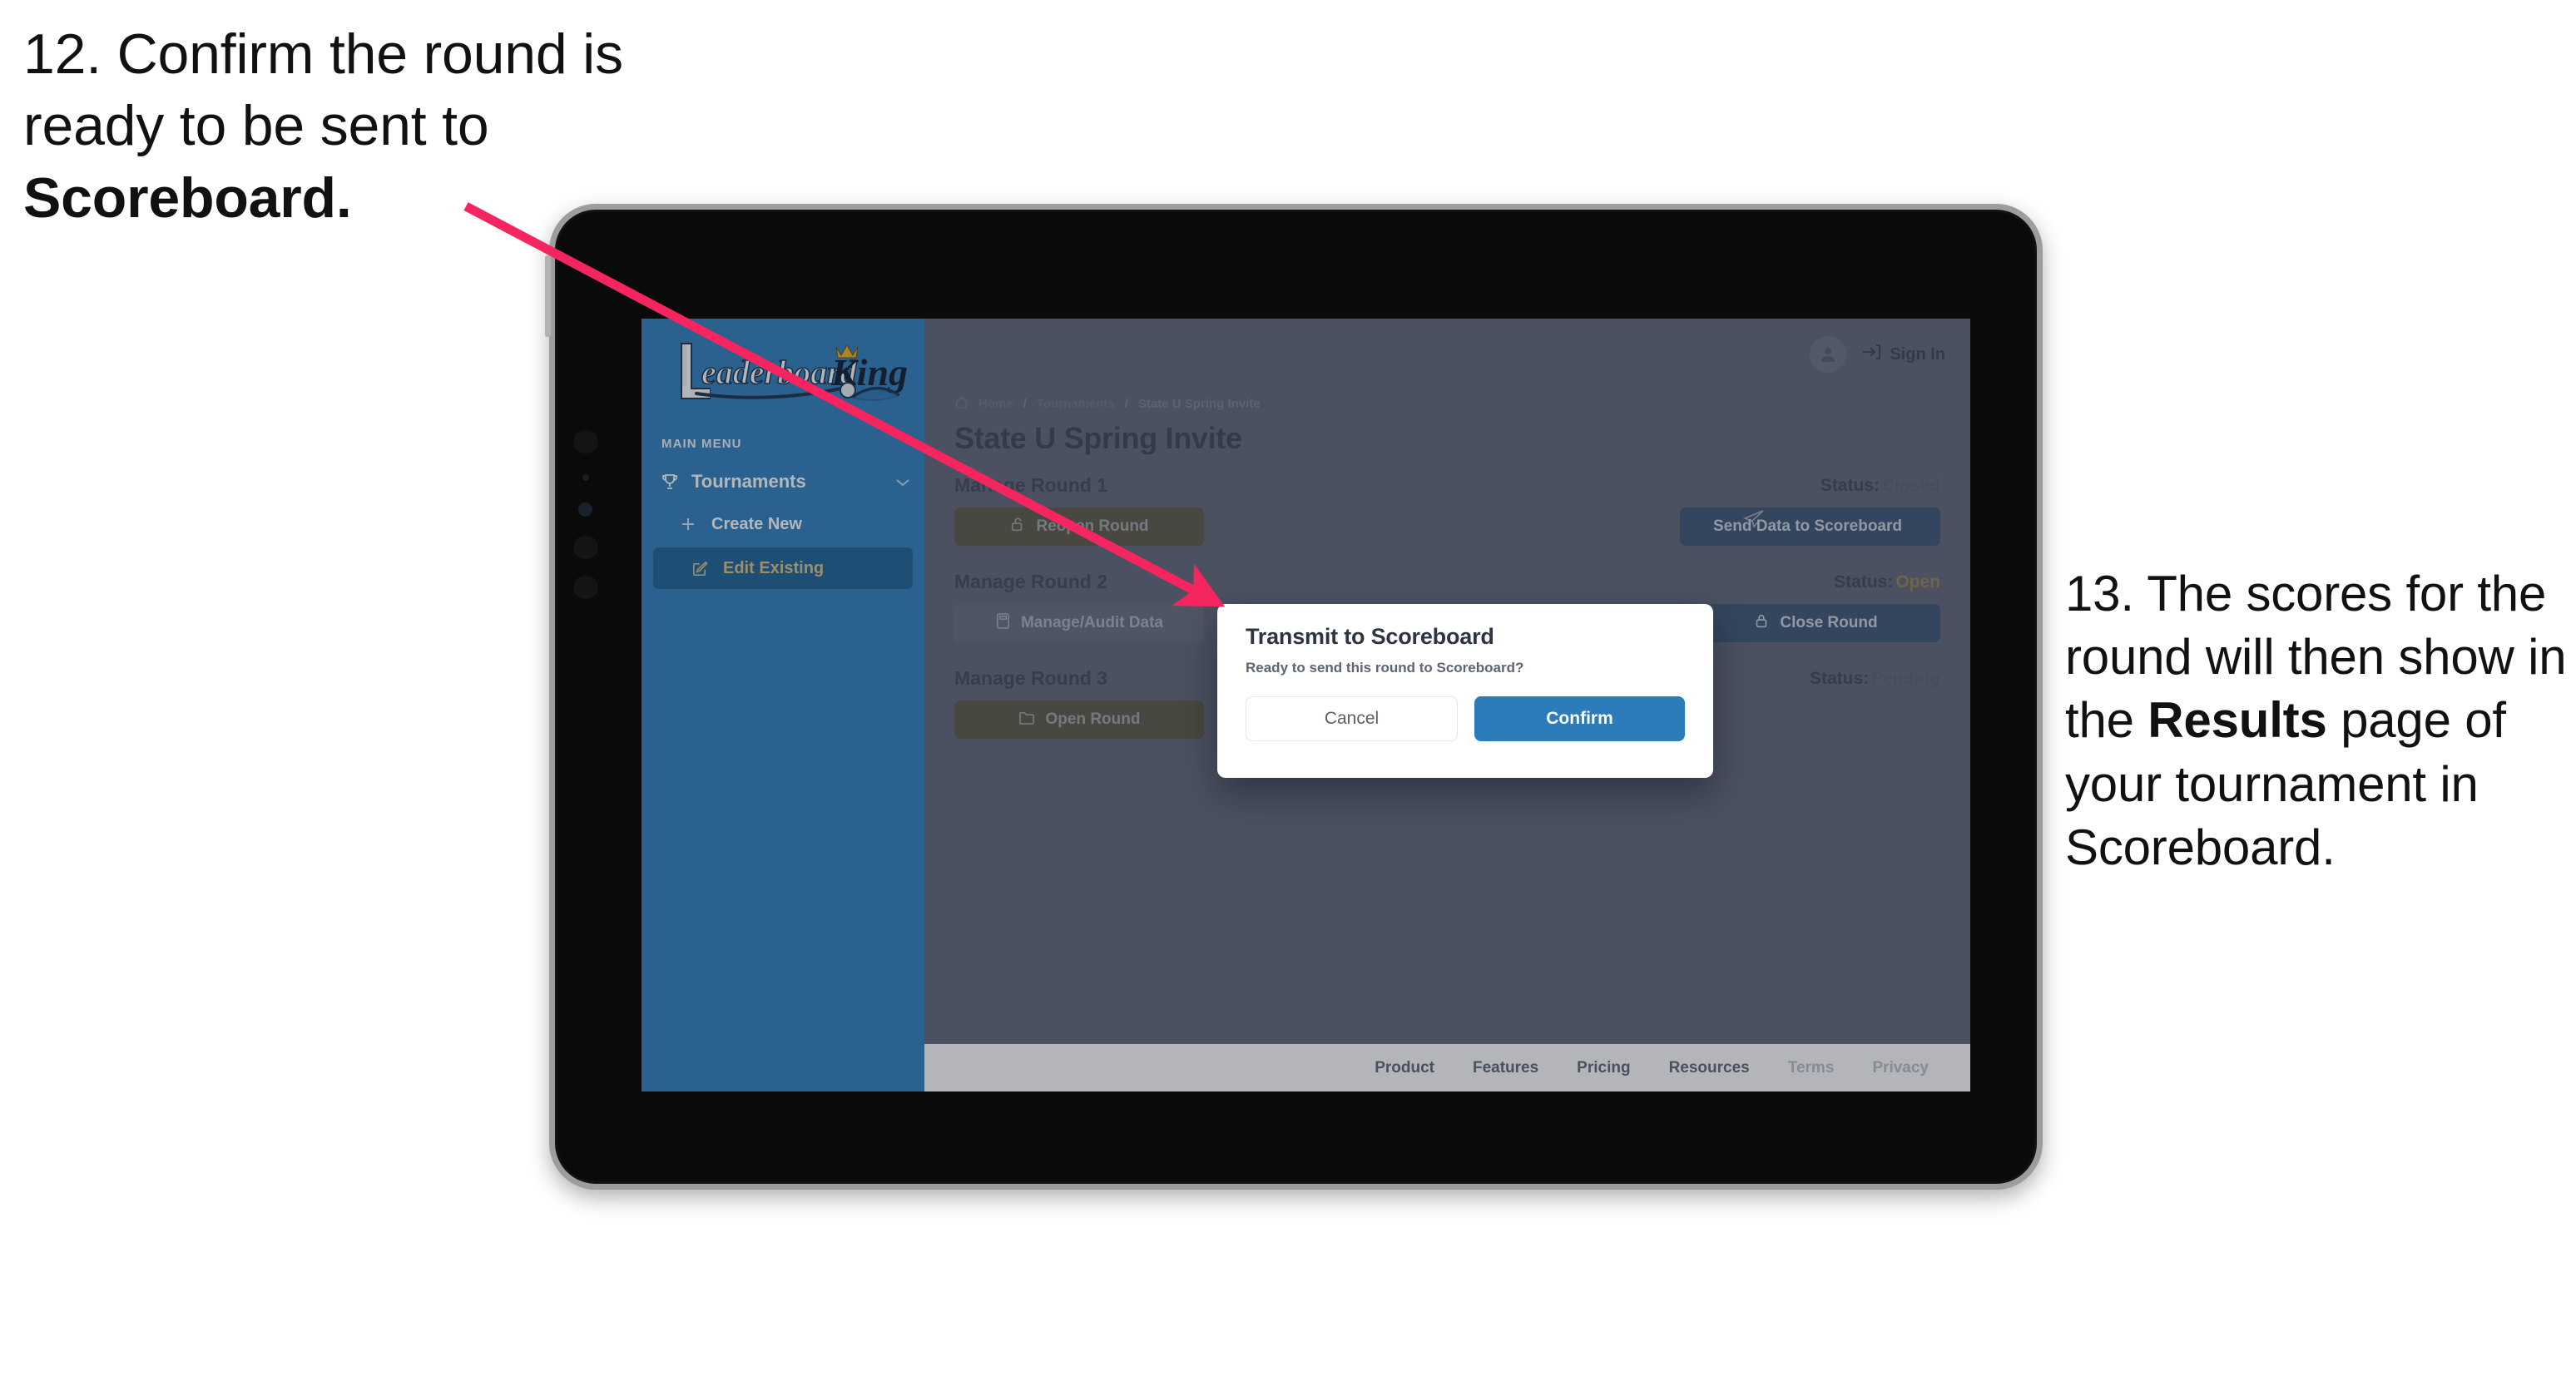 The width and height of the screenshot is (2576, 1386). I want to click on cancel-button: Cancel, so click(1352, 718).